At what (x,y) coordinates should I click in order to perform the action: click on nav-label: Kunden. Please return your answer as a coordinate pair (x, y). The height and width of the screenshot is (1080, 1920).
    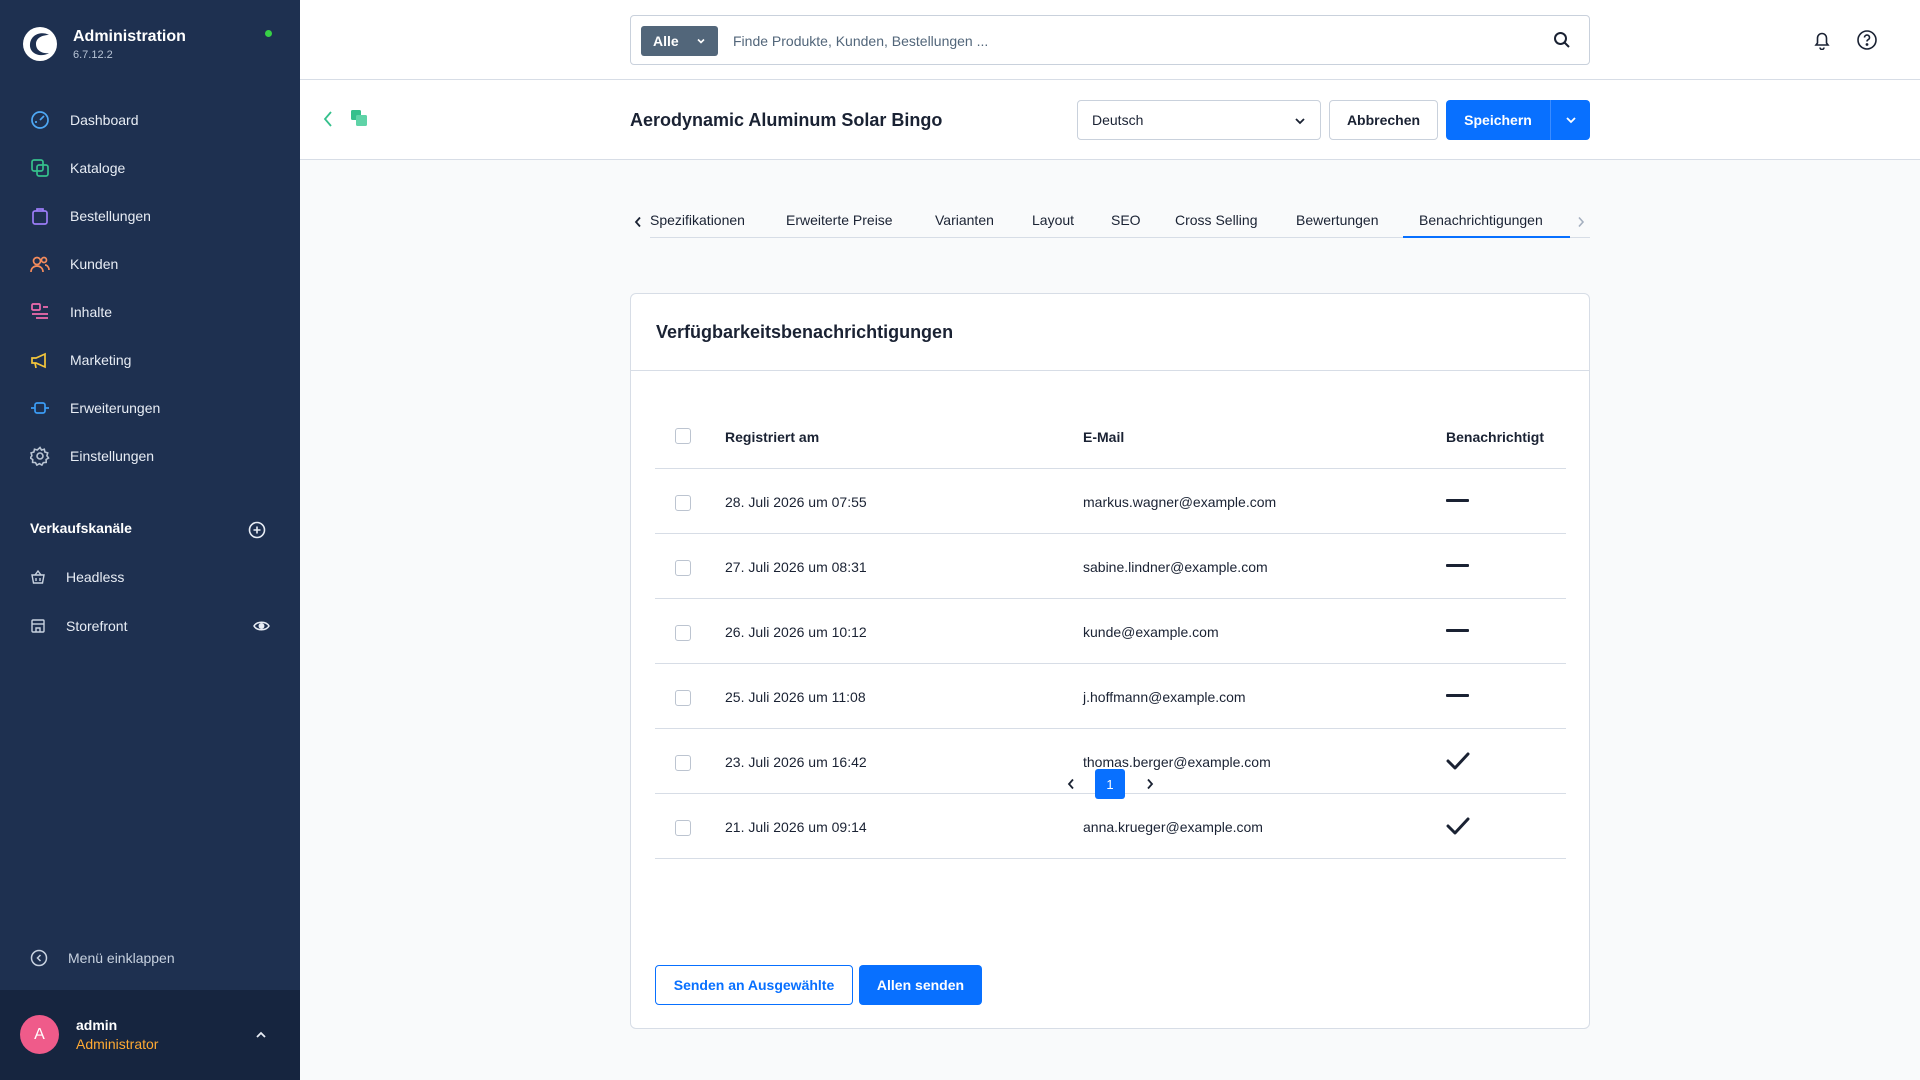
    Looking at the image, I should click on (94, 264).